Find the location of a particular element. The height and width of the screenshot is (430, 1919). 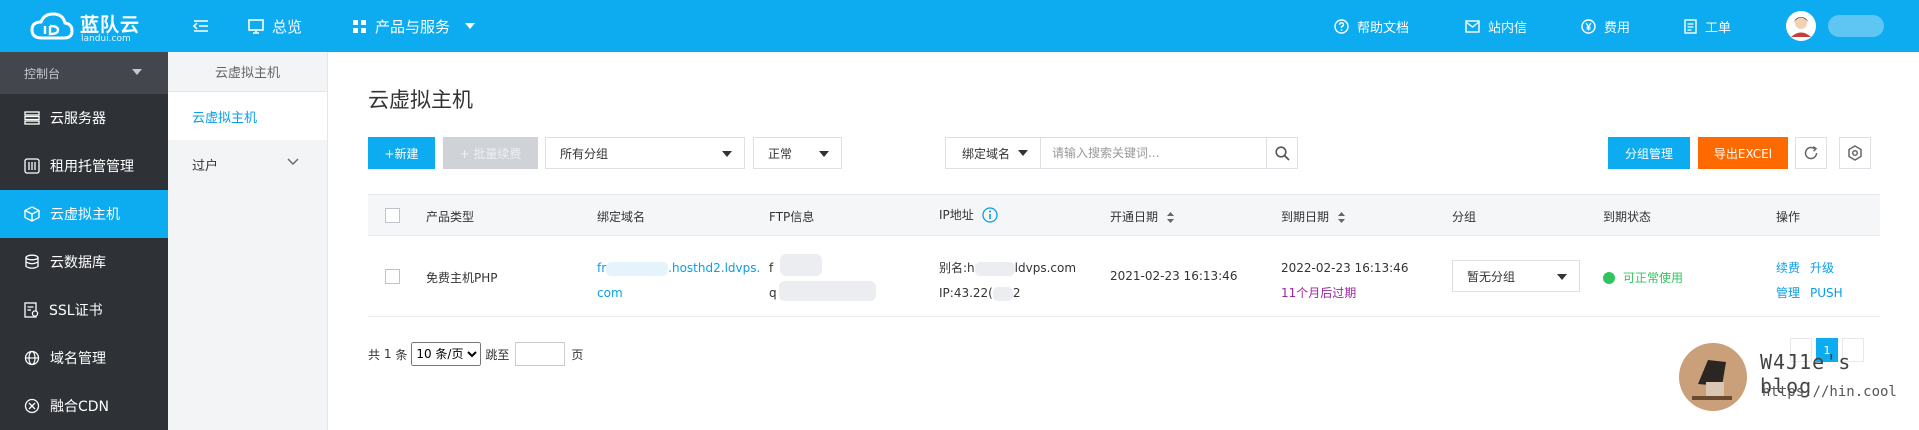

sidebar-item-hosting: 租用托管管理 is located at coordinates (84, 166).